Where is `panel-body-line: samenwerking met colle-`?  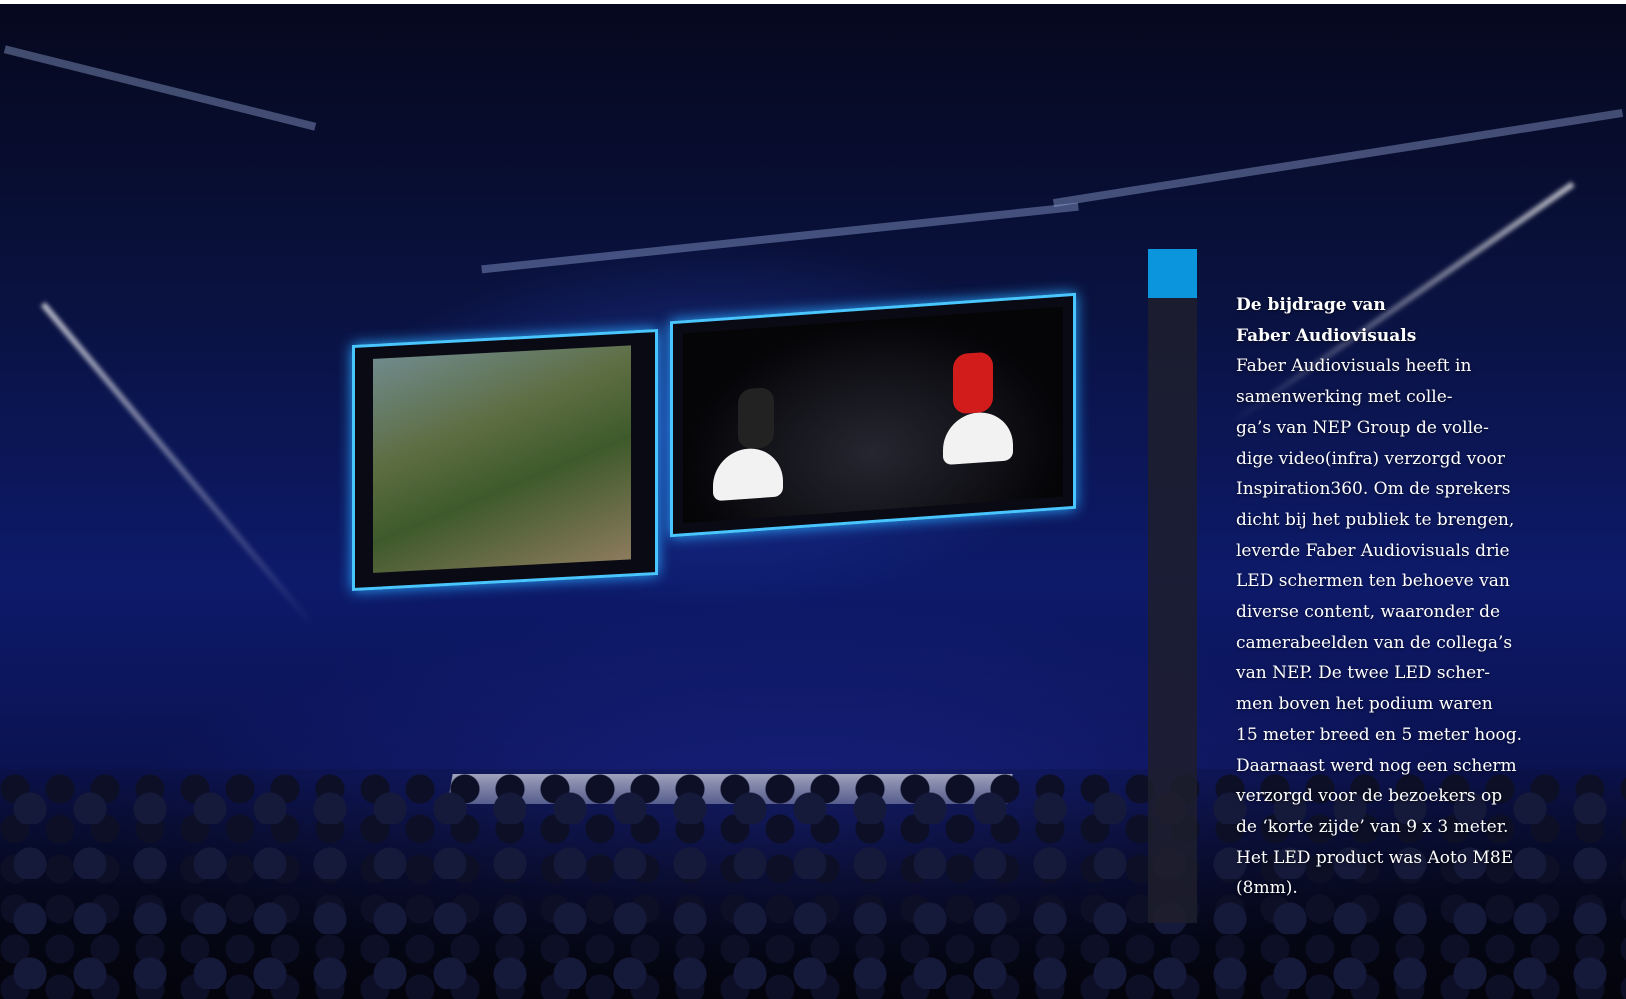 panel-body-line: samenwerking met colle- is located at coordinates (1344, 397).